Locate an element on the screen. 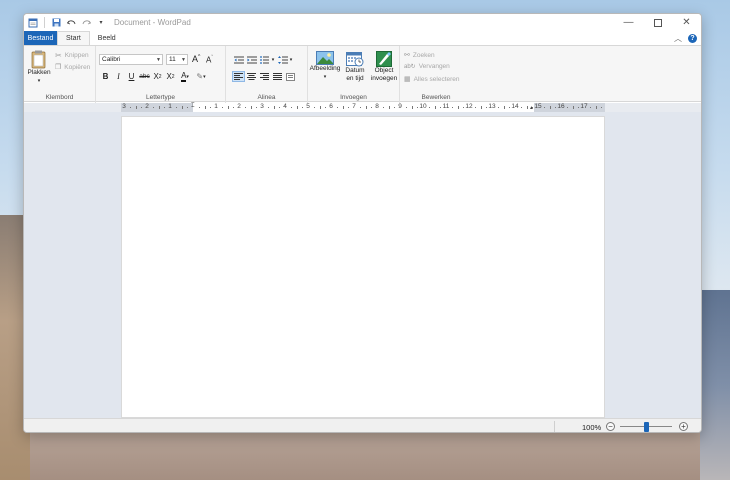 Image resolution: width=730 pixels, height=480 pixels. title-bar: ▾ Document - WordPad — ✕ is located at coordinates (362, 22).